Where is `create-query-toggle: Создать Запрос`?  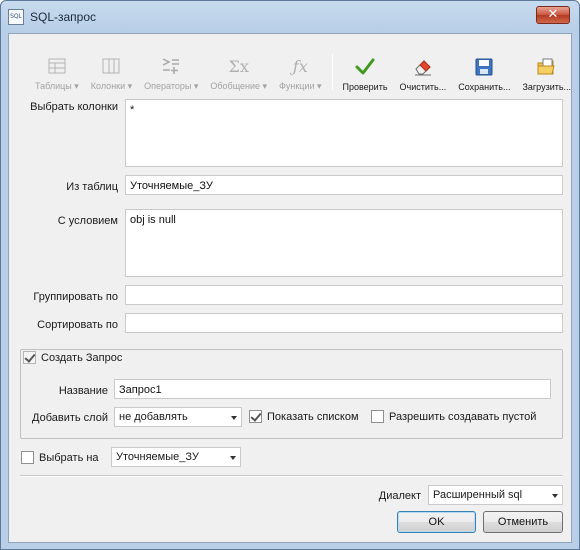
create-query-toggle: Создать Запрос is located at coordinates (72, 357).